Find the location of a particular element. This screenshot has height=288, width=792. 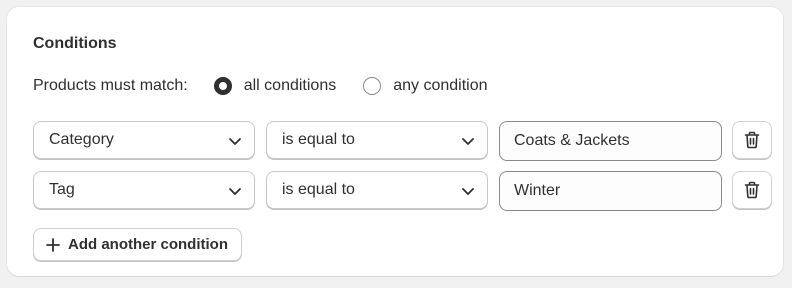

radio-label-all: all conditions is located at coordinates (290, 85).